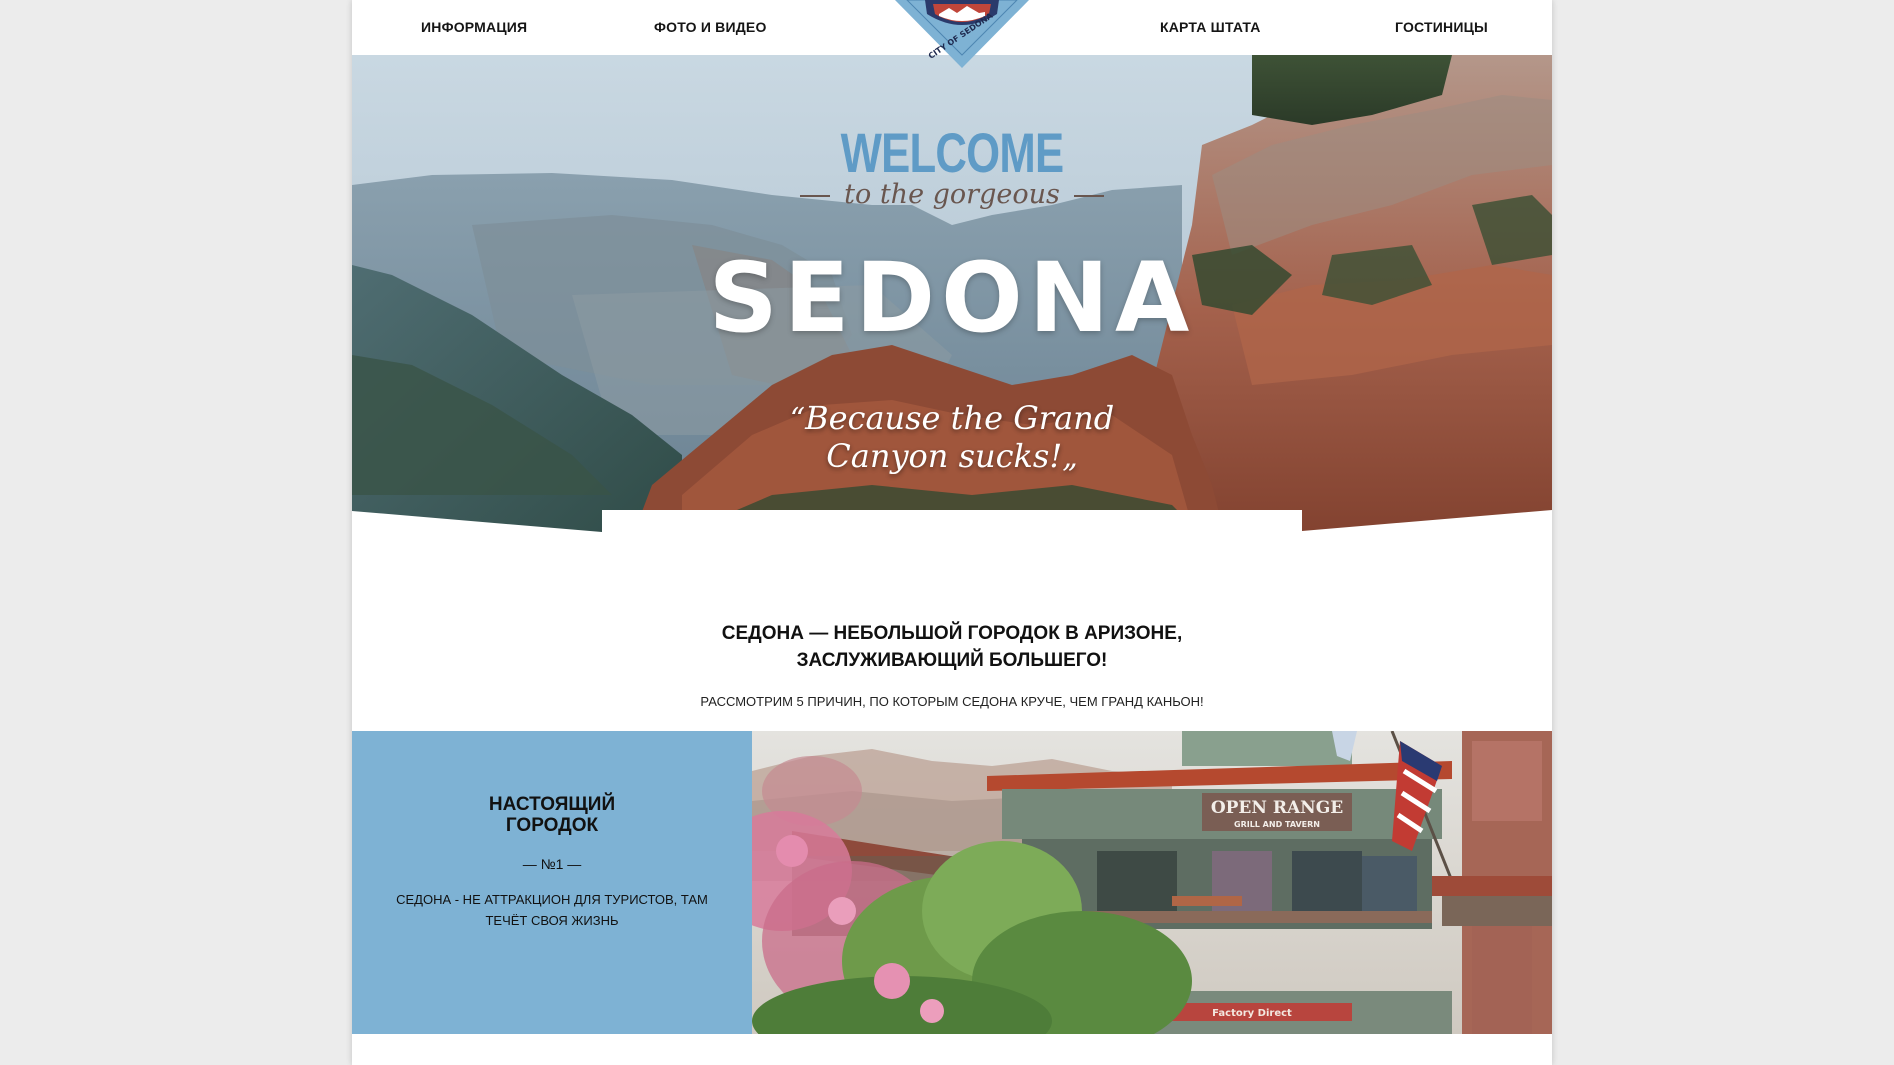 This screenshot has width=1894, height=1065. Describe the element at coordinates (960, 418) in the screenshot. I see `quote-text-1: Because the Grand` at that location.